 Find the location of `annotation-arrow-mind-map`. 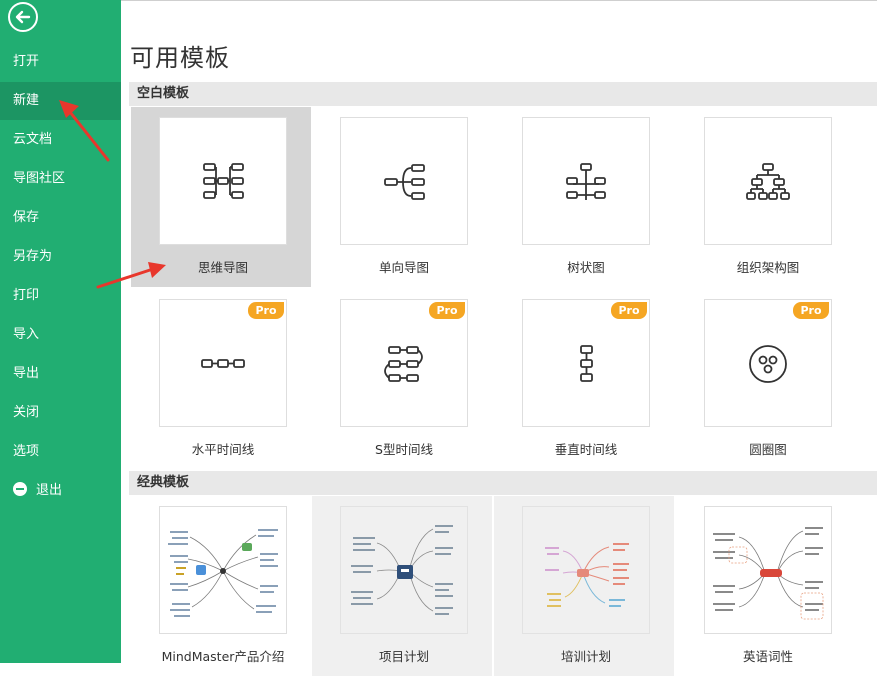

annotation-arrow-mind-map is located at coordinates (131, 275).